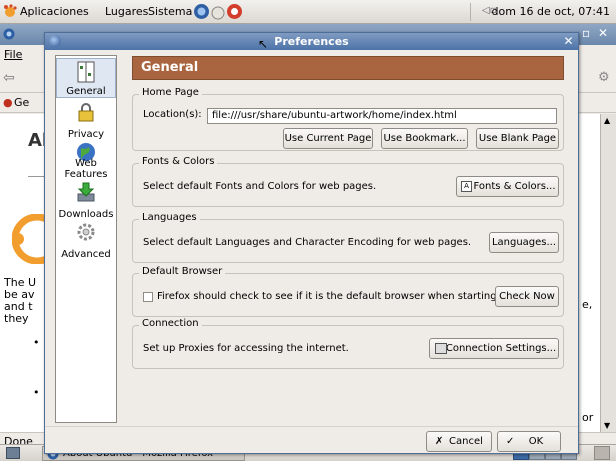  I want to click on page-text-fragment: e,, so click(587, 304).